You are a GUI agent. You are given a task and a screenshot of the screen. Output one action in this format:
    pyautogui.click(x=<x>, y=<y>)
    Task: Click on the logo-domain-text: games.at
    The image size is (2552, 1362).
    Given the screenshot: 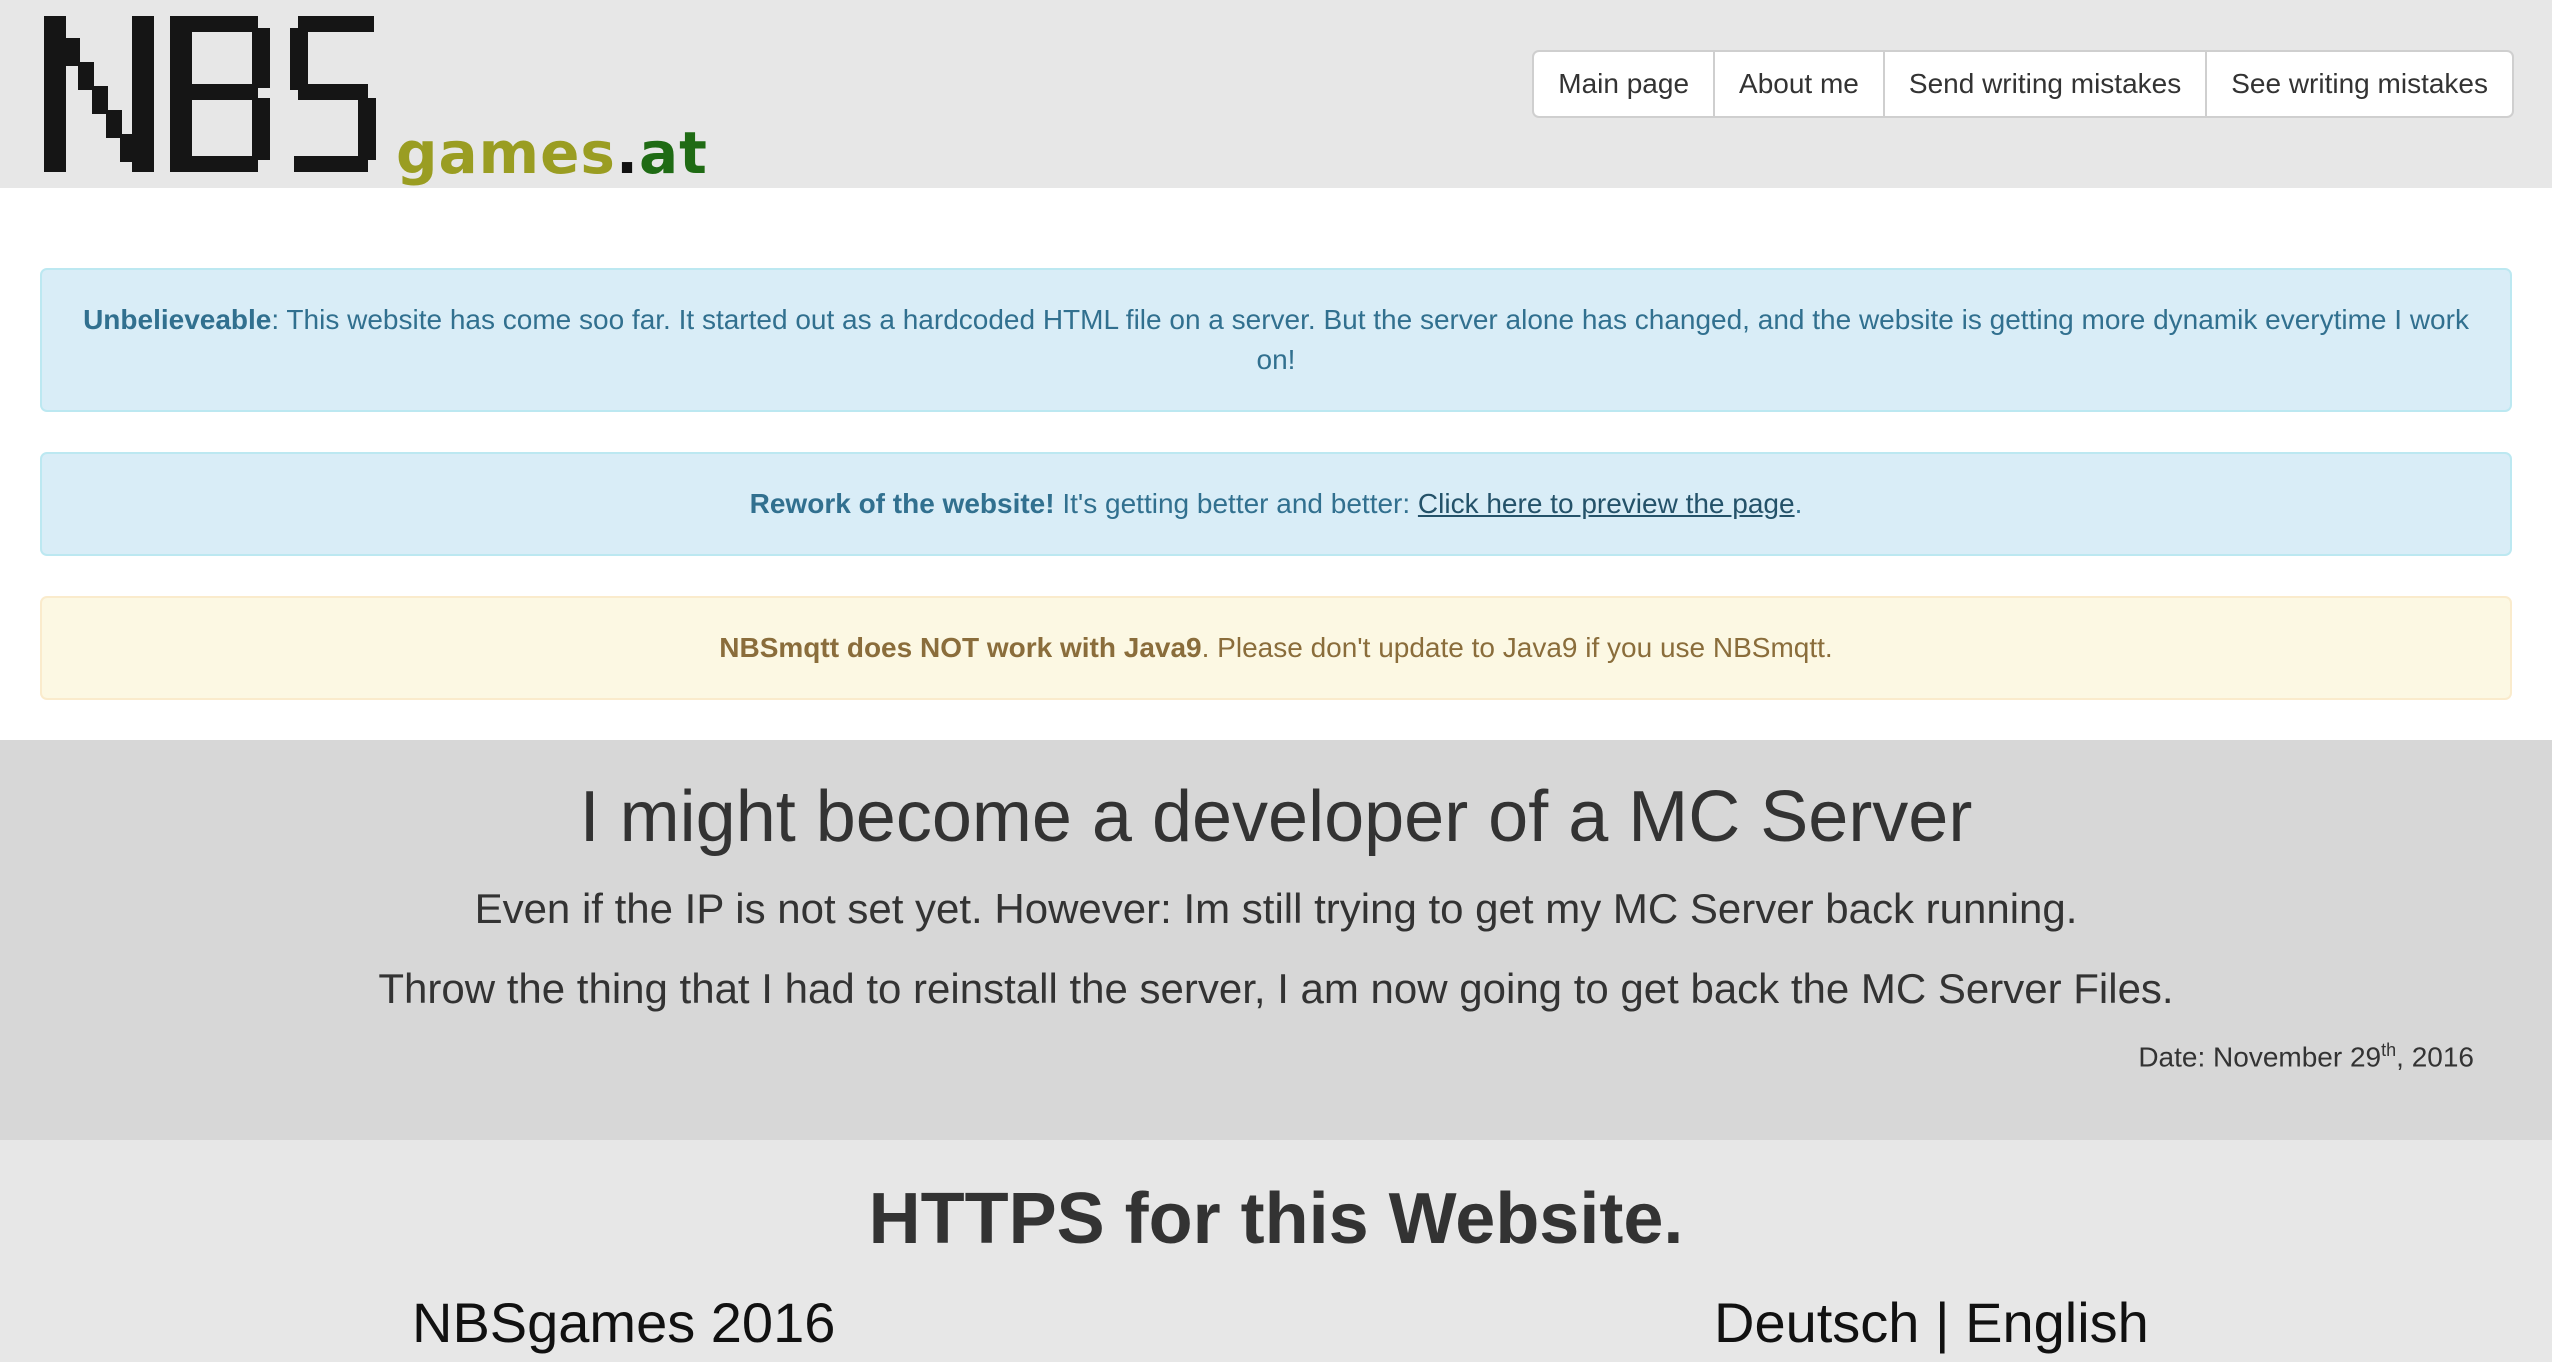 What is the action you would take?
    pyautogui.click(x=552, y=153)
    